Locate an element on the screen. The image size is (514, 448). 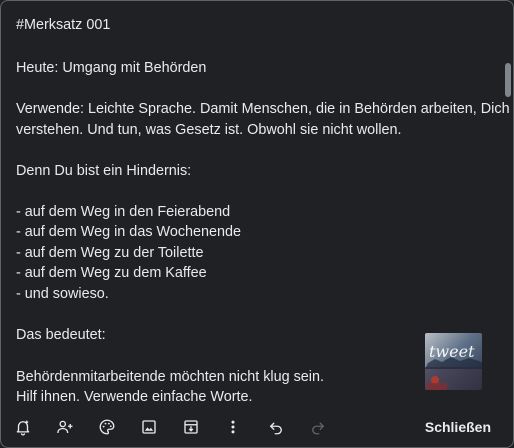
note-line: - auf dem Weg zu dem Kaffee is located at coordinates (111, 273).